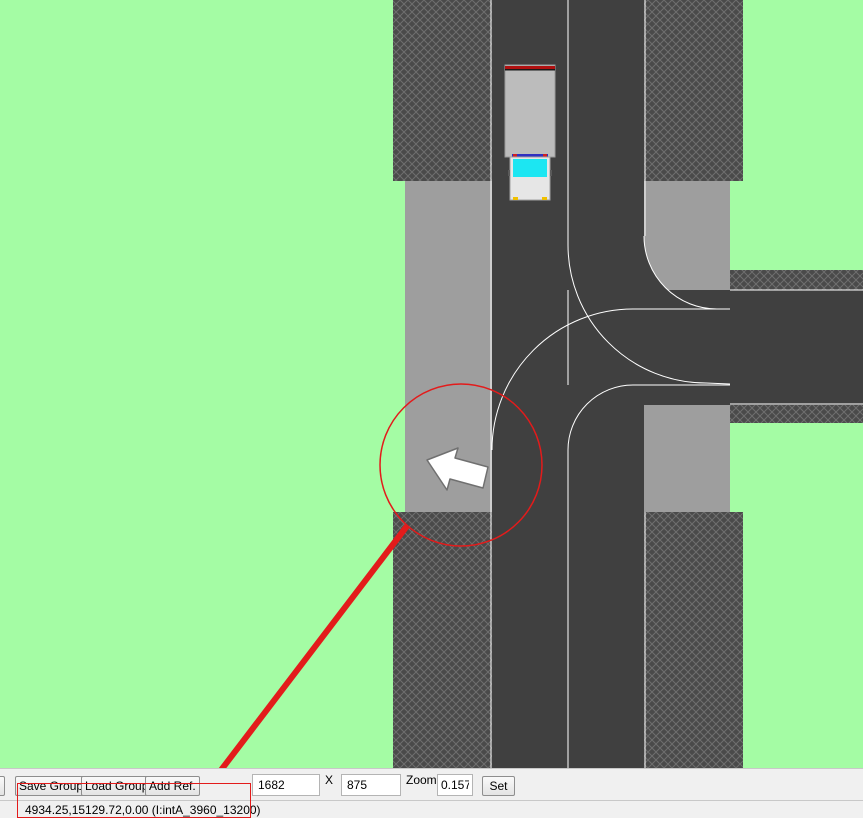 This screenshot has width=863, height=818. What do you see at coordinates (117, 786) in the screenshot?
I see `load-group-button: Load Group` at bounding box center [117, 786].